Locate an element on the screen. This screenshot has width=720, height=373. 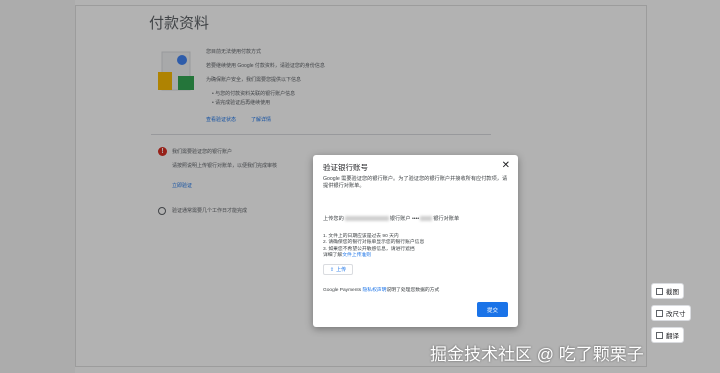
privacy-note: Google Payments 隐私权声明说明了处理您数据的方式 is located at coordinates (381, 289).